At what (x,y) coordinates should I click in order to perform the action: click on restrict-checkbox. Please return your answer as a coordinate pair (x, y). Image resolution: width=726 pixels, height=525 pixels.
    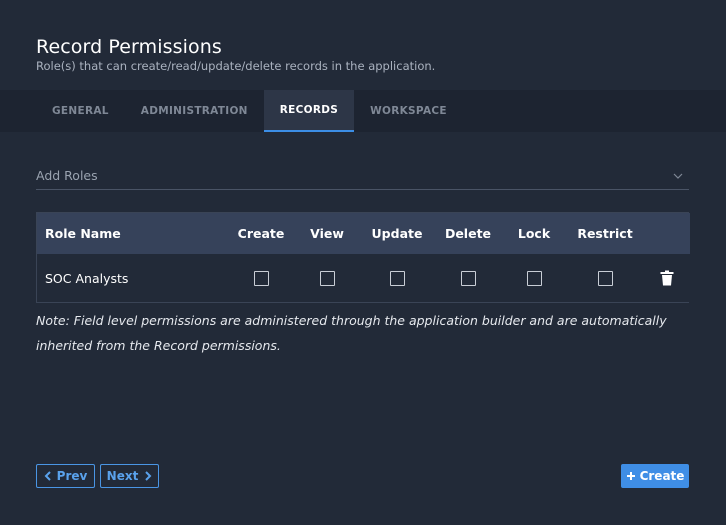
    Looking at the image, I should click on (605, 278).